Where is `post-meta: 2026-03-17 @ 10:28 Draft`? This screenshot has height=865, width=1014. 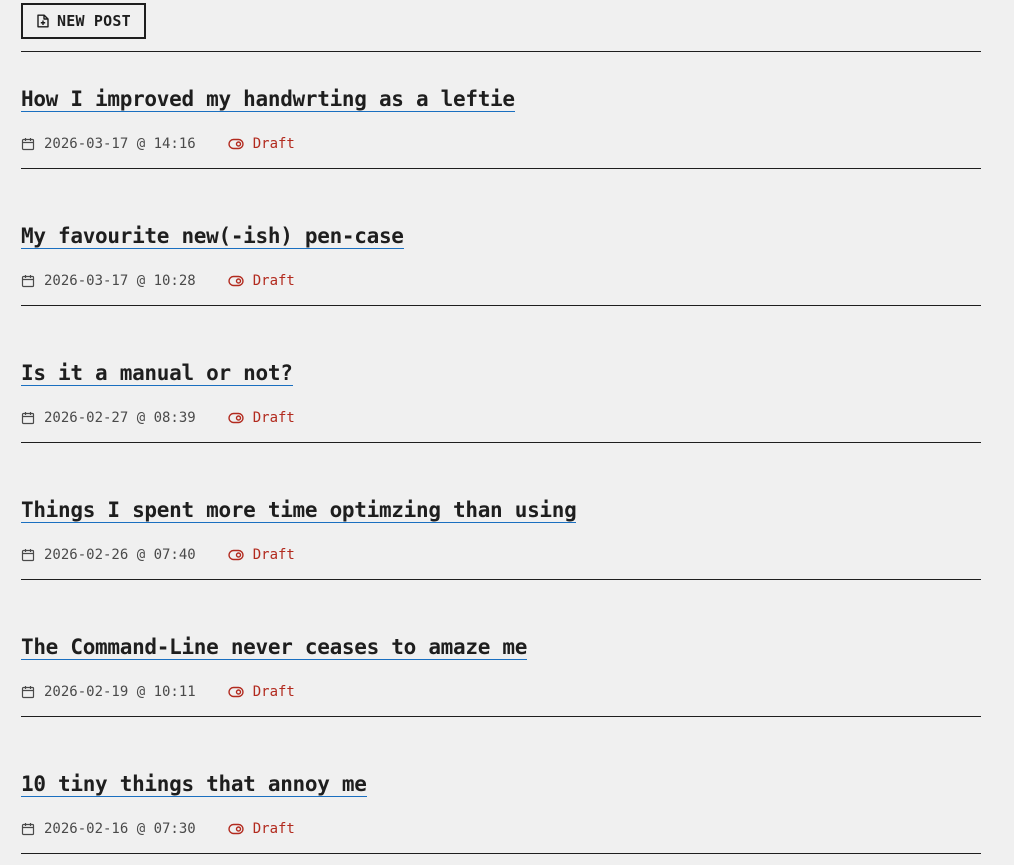
post-meta: 2026-03-17 @ 10:28 Draft is located at coordinates (158, 281).